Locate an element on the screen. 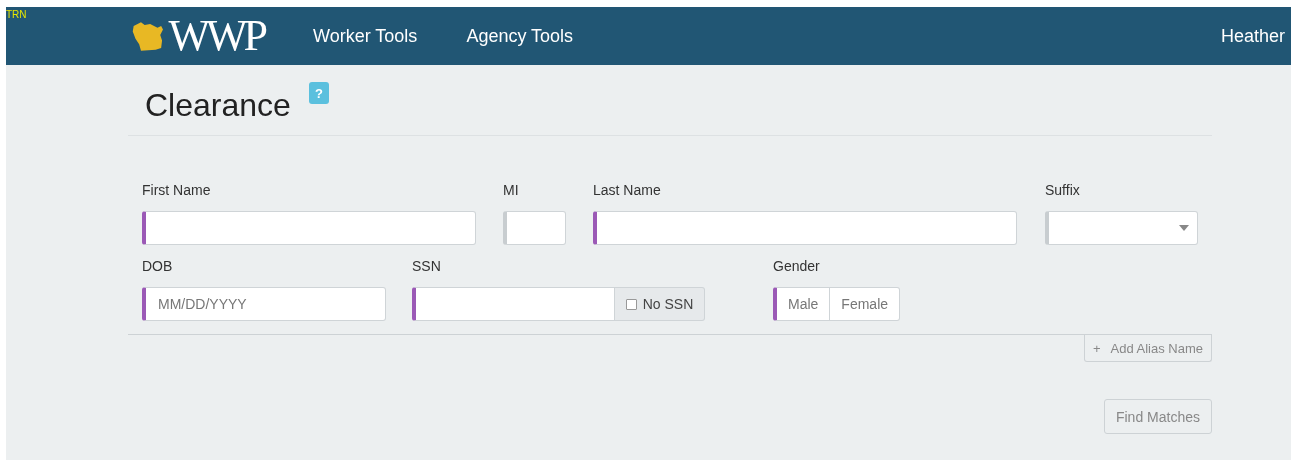 This screenshot has height=460, width=1297. user-name: Heather is located at coordinates (1252, 36).